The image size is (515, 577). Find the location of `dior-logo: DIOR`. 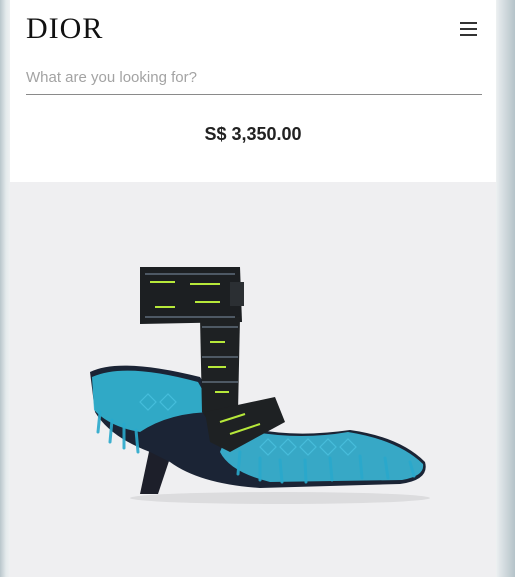

dior-logo: DIOR is located at coordinates (64, 29).